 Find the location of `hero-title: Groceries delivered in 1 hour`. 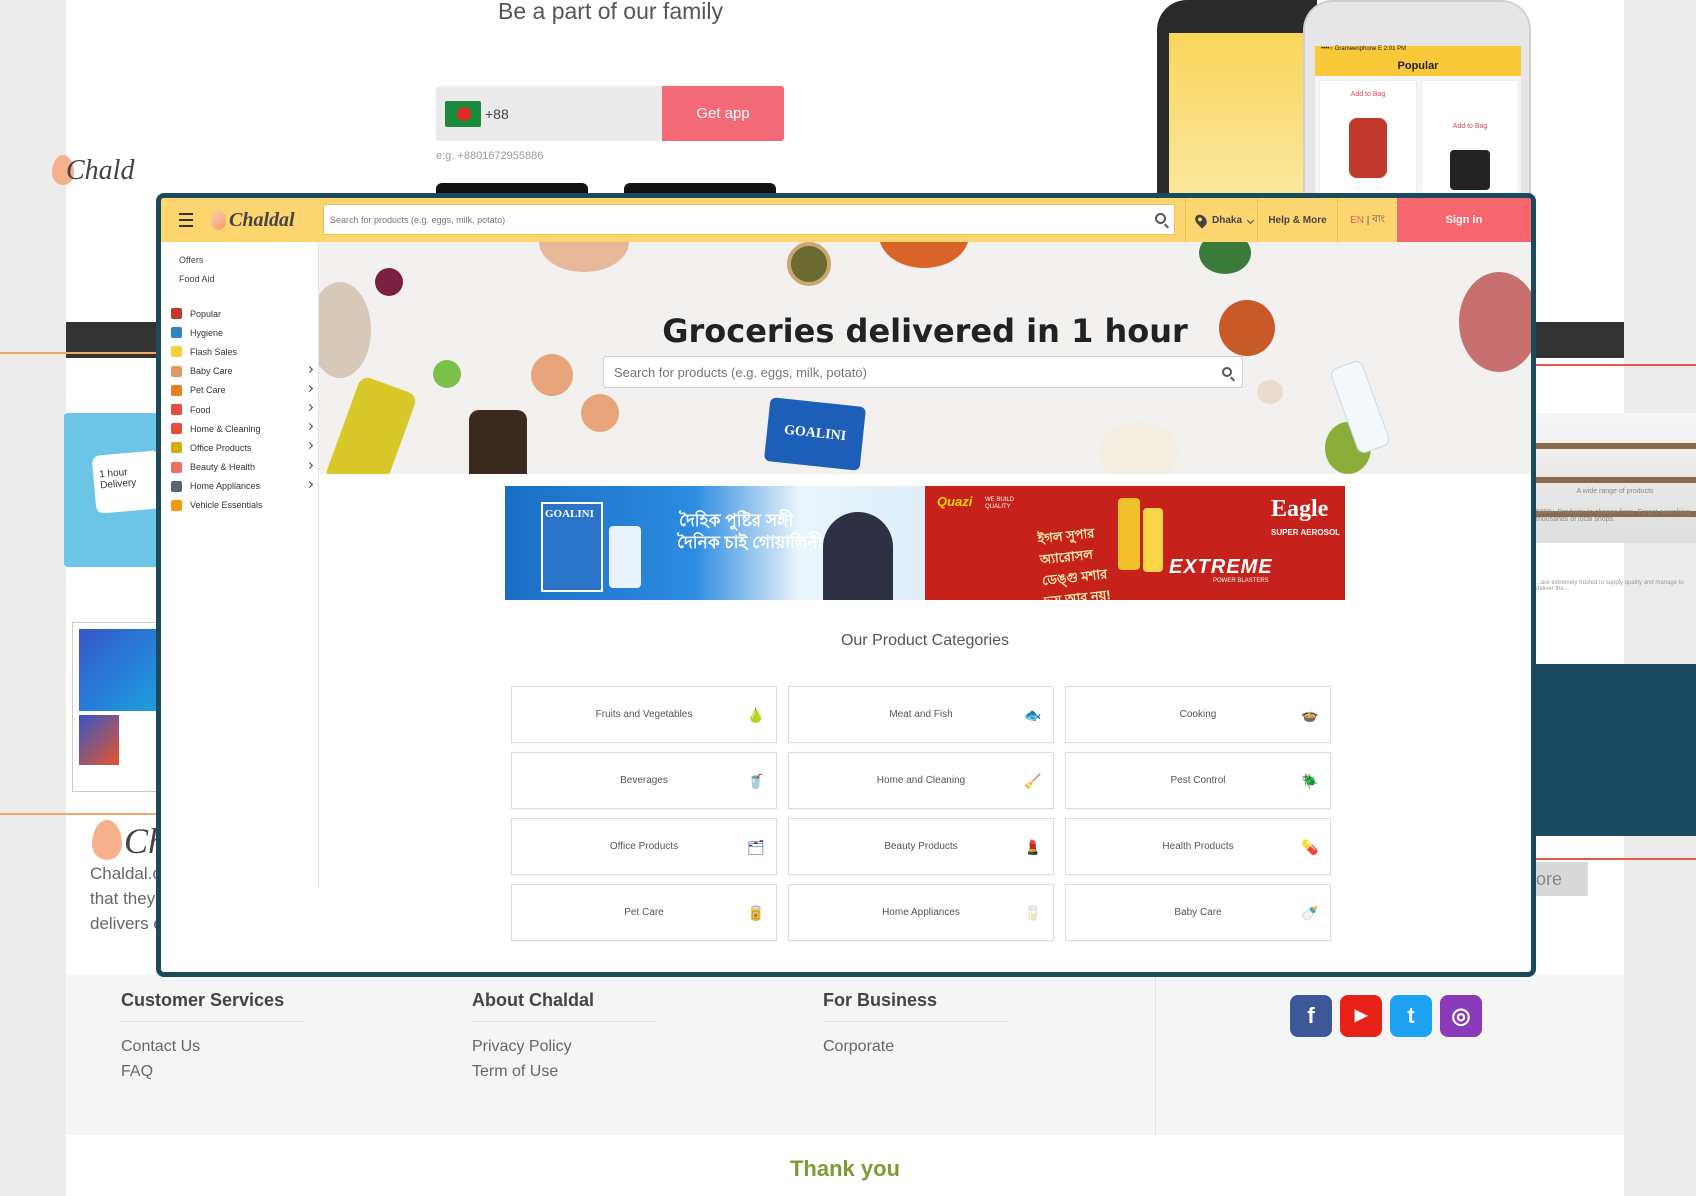

hero-title: Groceries delivered in 1 hour is located at coordinates (925, 331).